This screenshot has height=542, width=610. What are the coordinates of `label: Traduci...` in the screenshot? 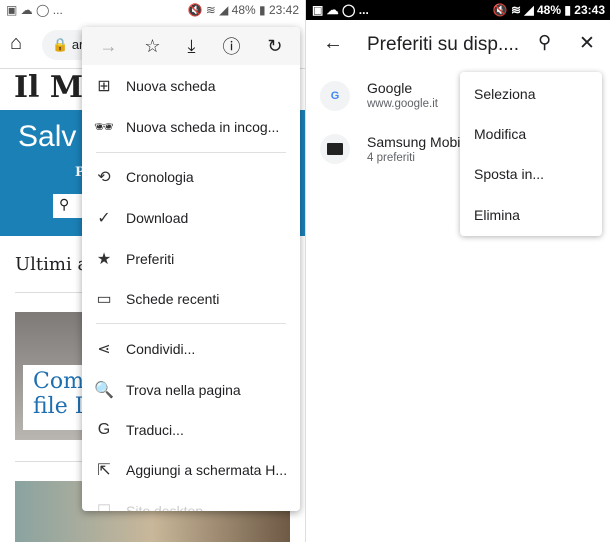 It's located at (155, 430).